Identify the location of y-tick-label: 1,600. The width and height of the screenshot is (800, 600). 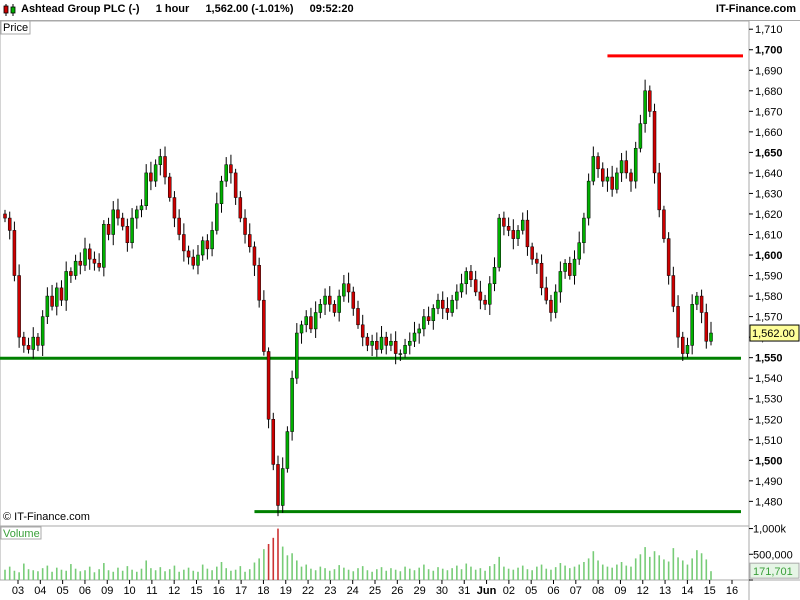
(769, 256).